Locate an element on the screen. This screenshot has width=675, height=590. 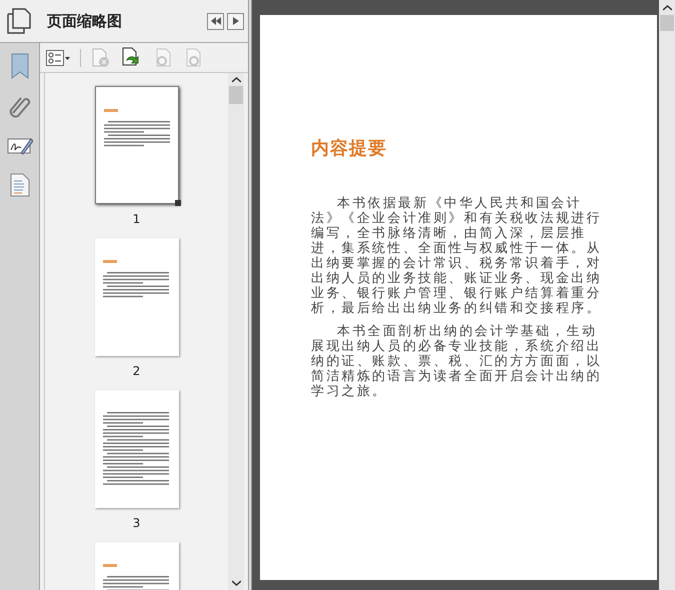
options-menu-button is located at coordinates (58, 58).